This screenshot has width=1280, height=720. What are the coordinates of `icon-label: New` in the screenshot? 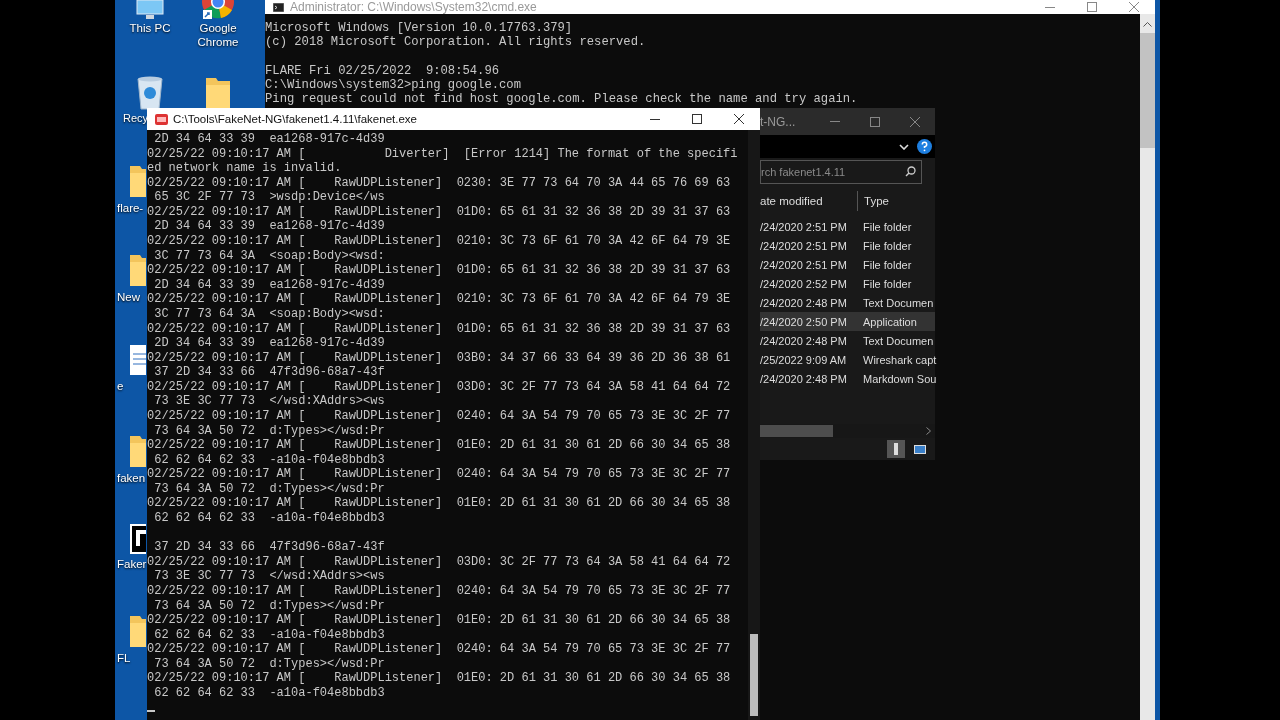 It's located at (128, 297).